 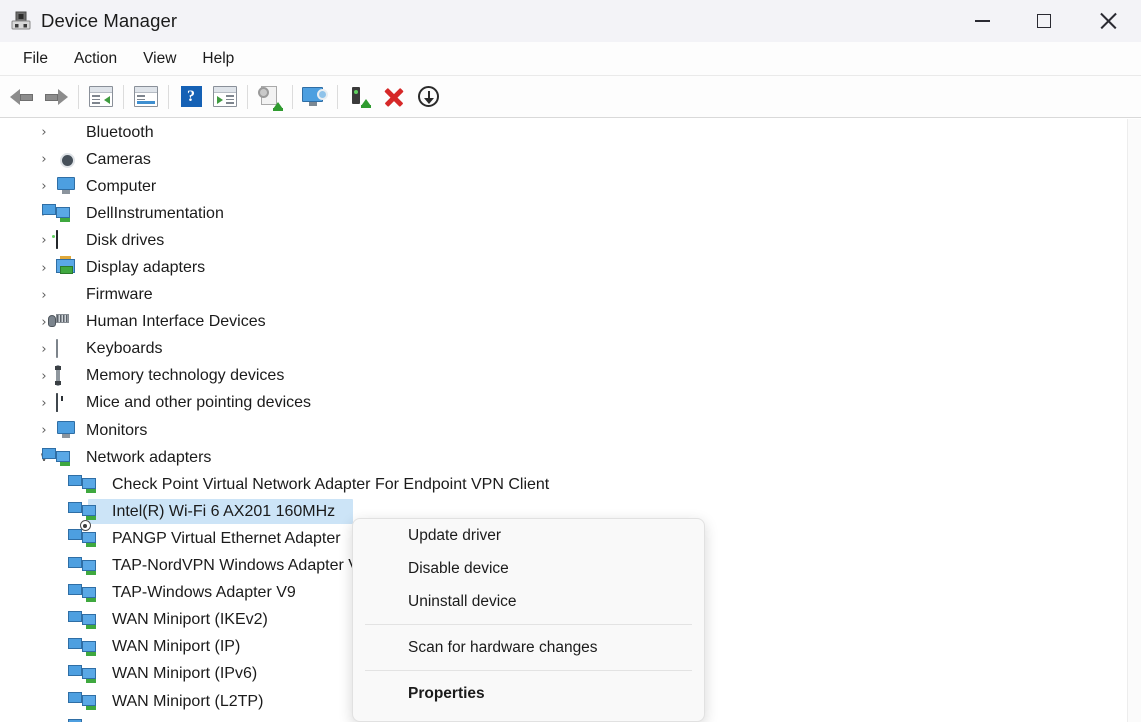 I want to click on properties-window-icon, so click(x=146, y=96).